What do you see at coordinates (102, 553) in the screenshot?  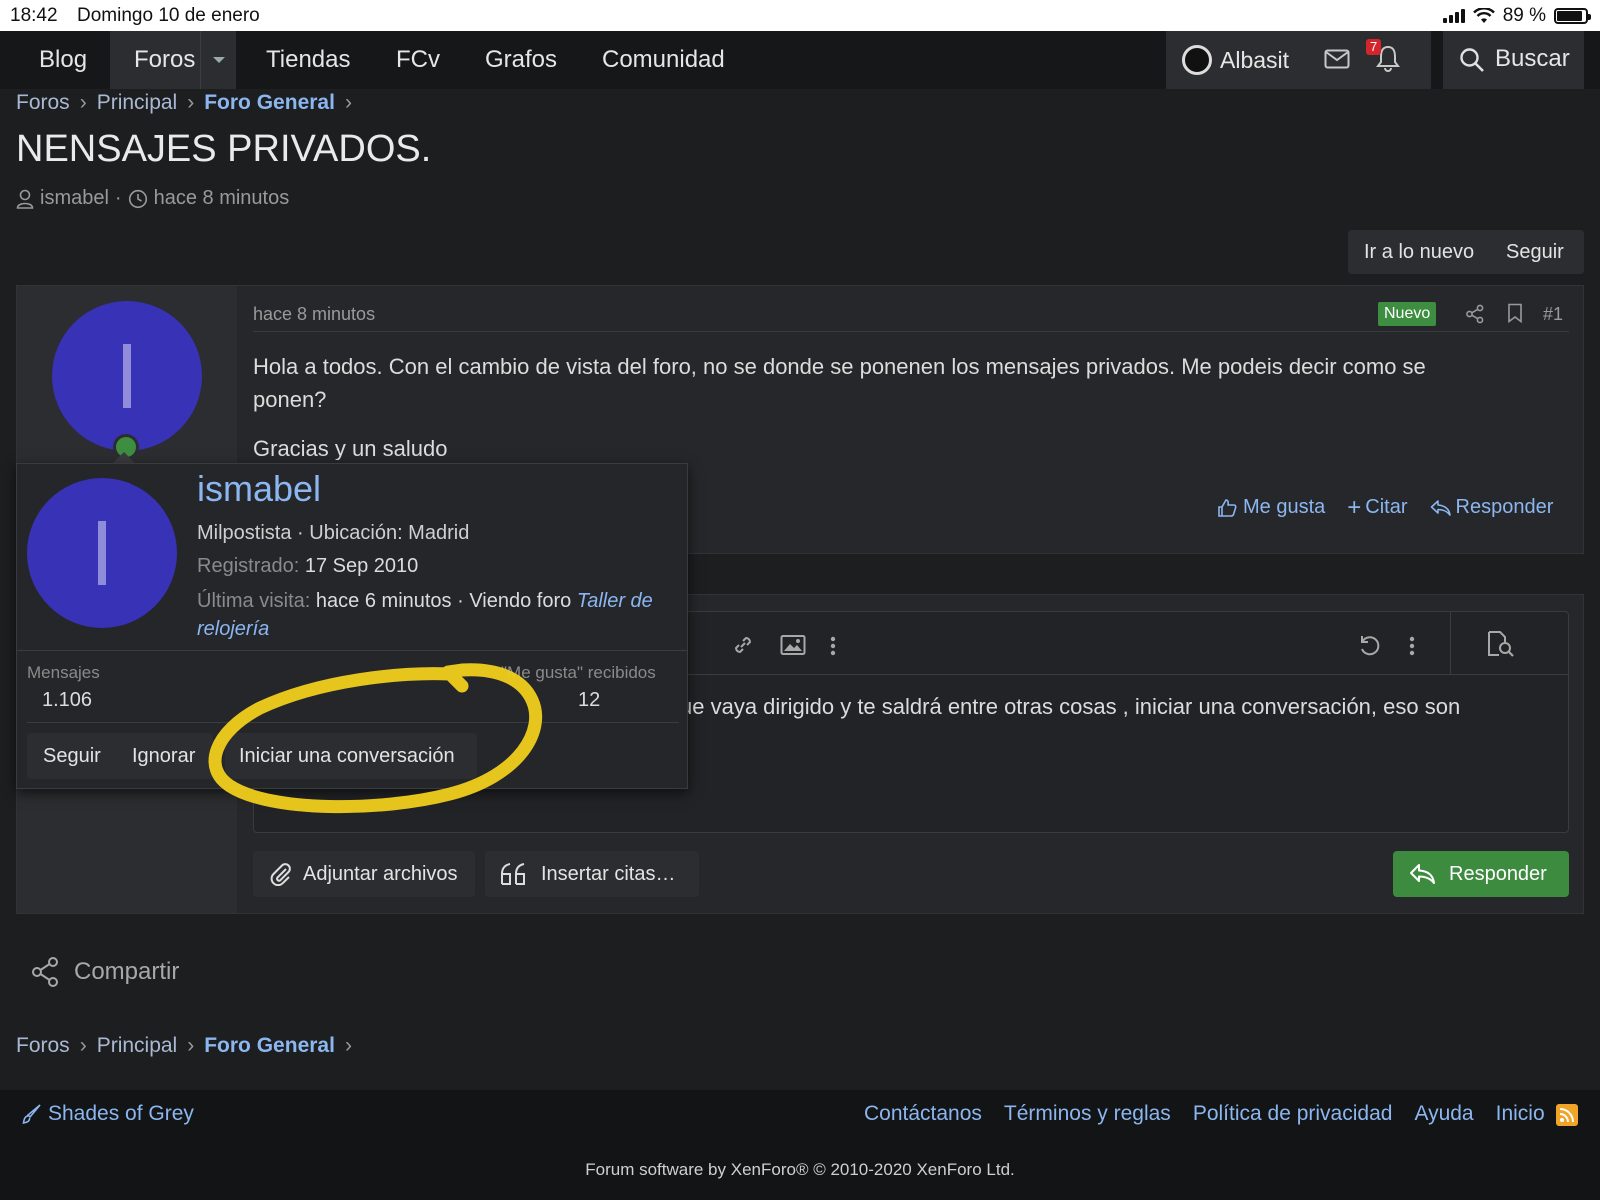 I see `tooltip-avatar` at bounding box center [102, 553].